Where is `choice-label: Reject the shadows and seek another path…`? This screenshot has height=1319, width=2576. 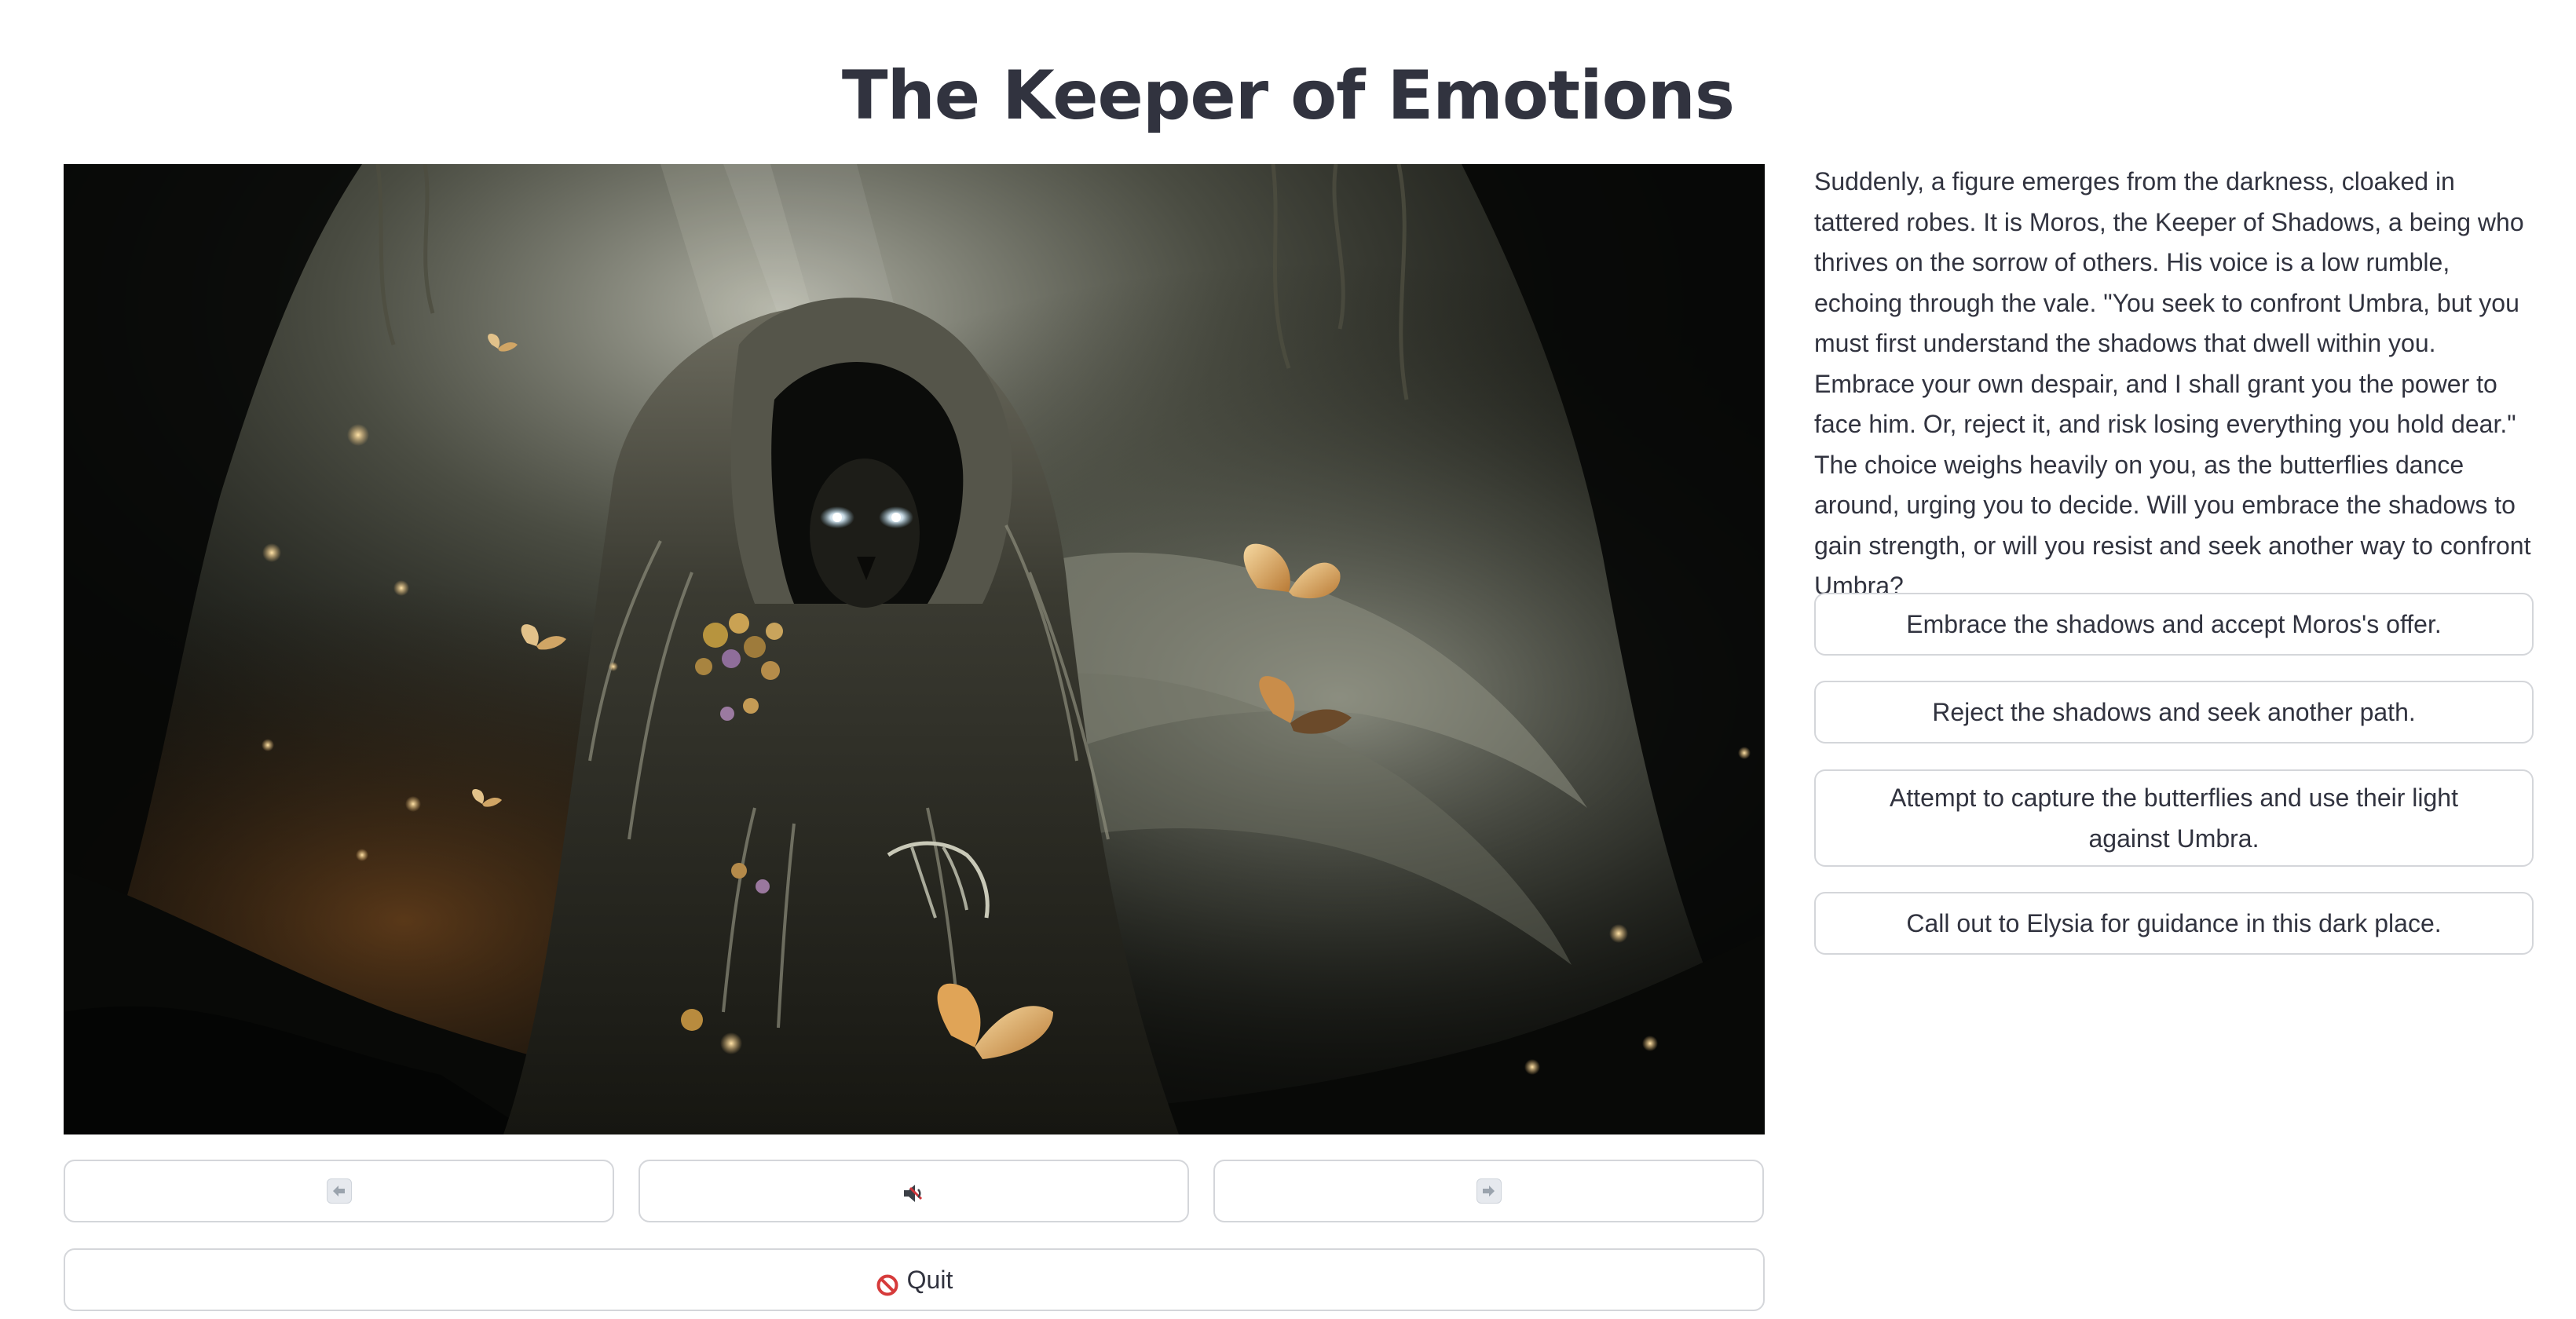
choice-label: Reject the shadows and seek another path… is located at coordinates (2174, 712).